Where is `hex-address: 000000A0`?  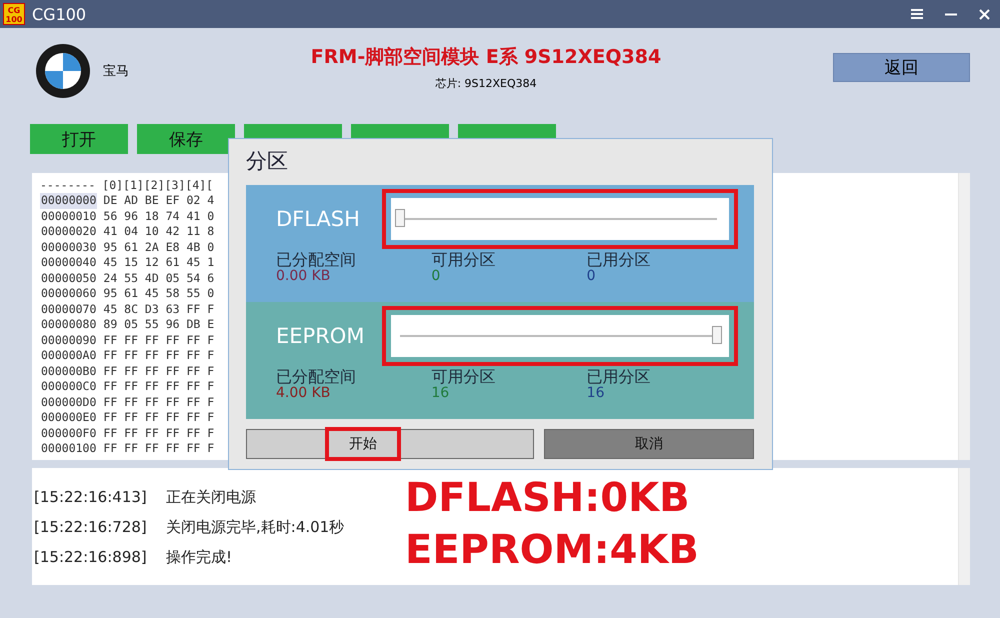 hex-address: 000000A0 is located at coordinates (69, 356).